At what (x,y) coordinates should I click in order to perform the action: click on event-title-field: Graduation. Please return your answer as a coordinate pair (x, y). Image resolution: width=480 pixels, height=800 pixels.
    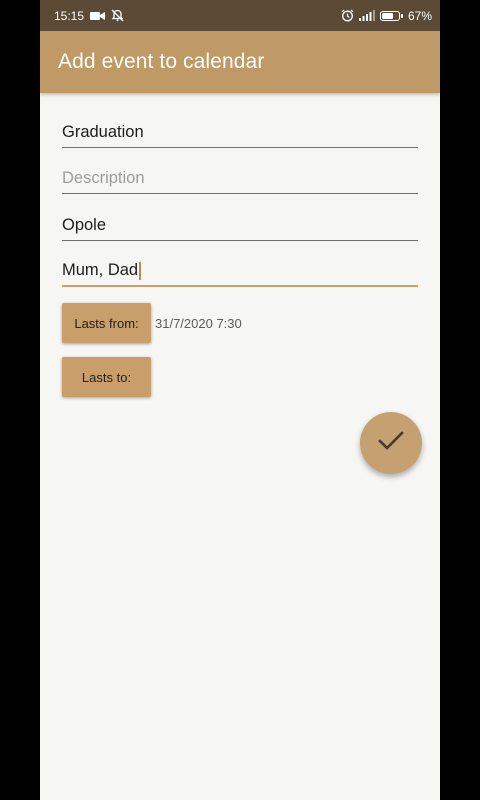
    Looking at the image, I should click on (240, 131).